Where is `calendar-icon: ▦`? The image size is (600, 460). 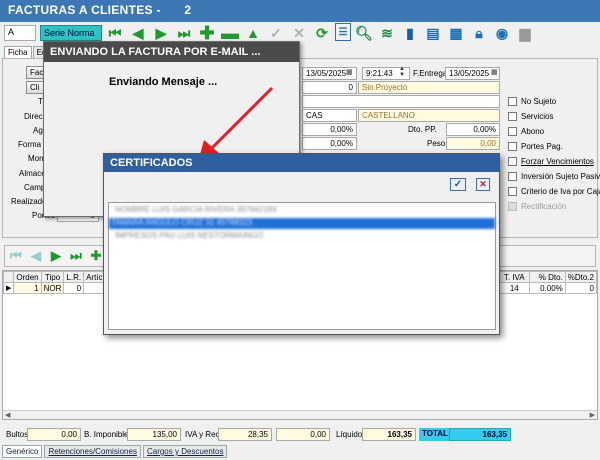 calendar-icon: ▦ is located at coordinates (349, 72).